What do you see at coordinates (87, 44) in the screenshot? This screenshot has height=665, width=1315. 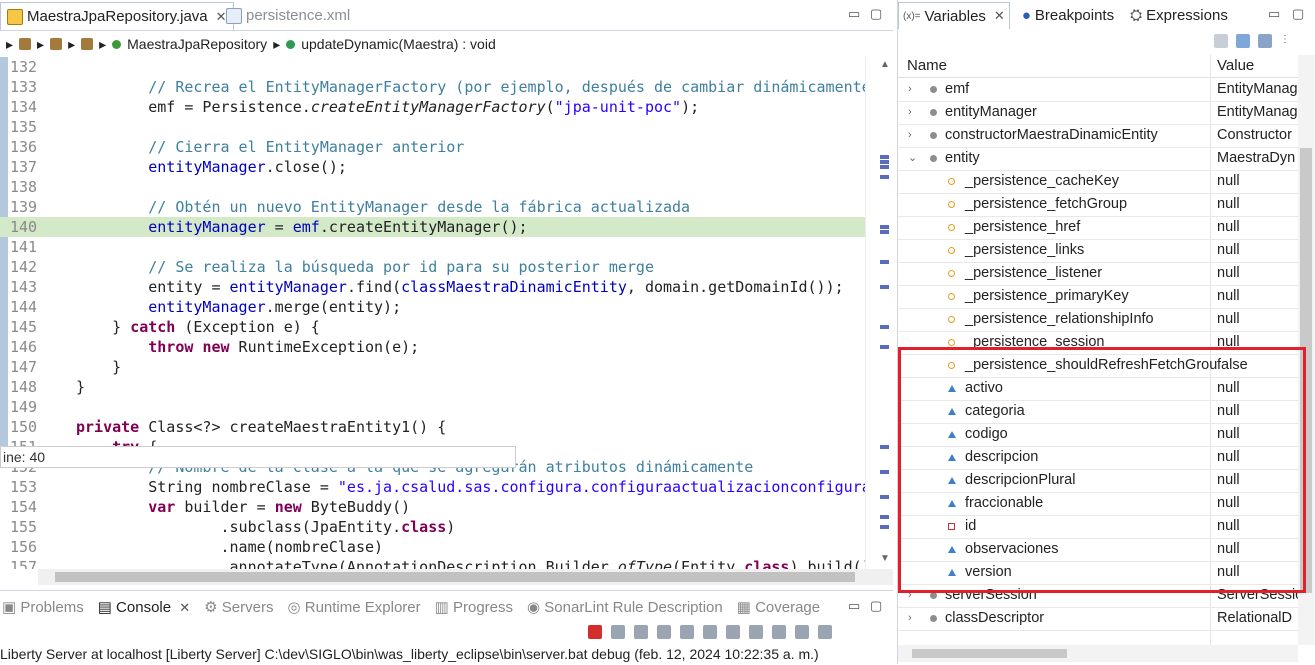 I see `package-icon` at bounding box center [87, 44].